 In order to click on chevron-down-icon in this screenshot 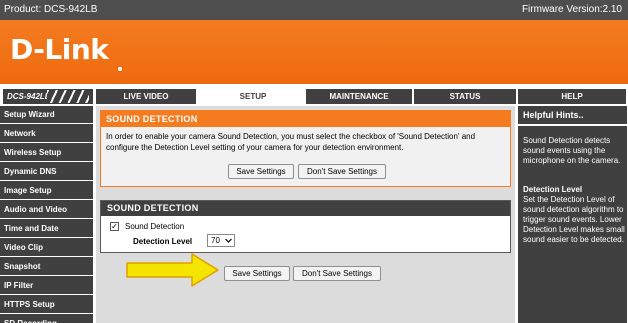, I will do `click(228, 240)`.